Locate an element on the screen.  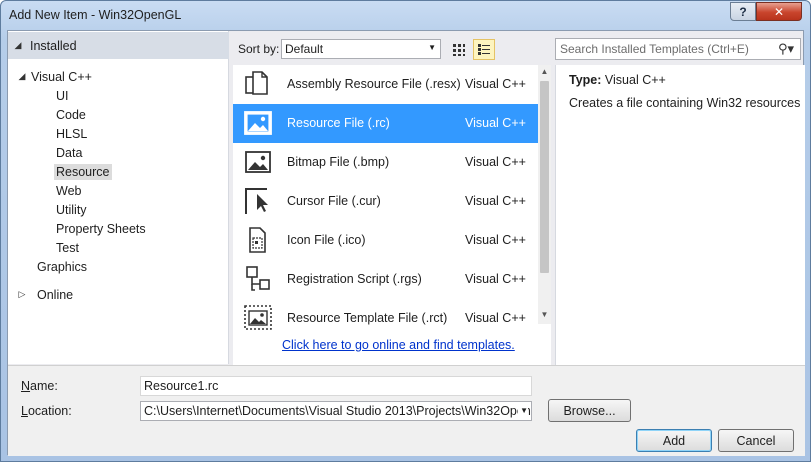
tree-node-label: Visual C++ is located at coordinates (61, 76).